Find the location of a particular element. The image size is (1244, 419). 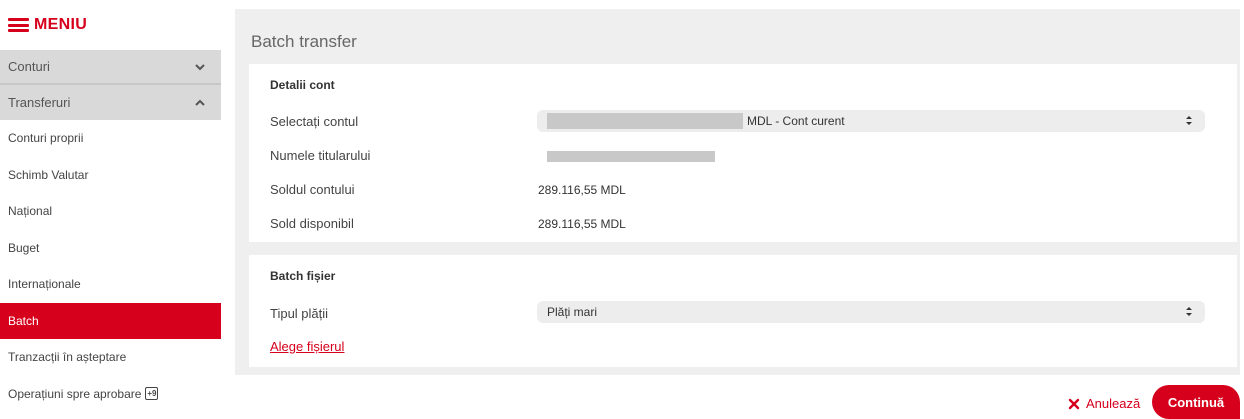

sidebar-group-transferuri: Transferuri is located at coordinates (110, 102).